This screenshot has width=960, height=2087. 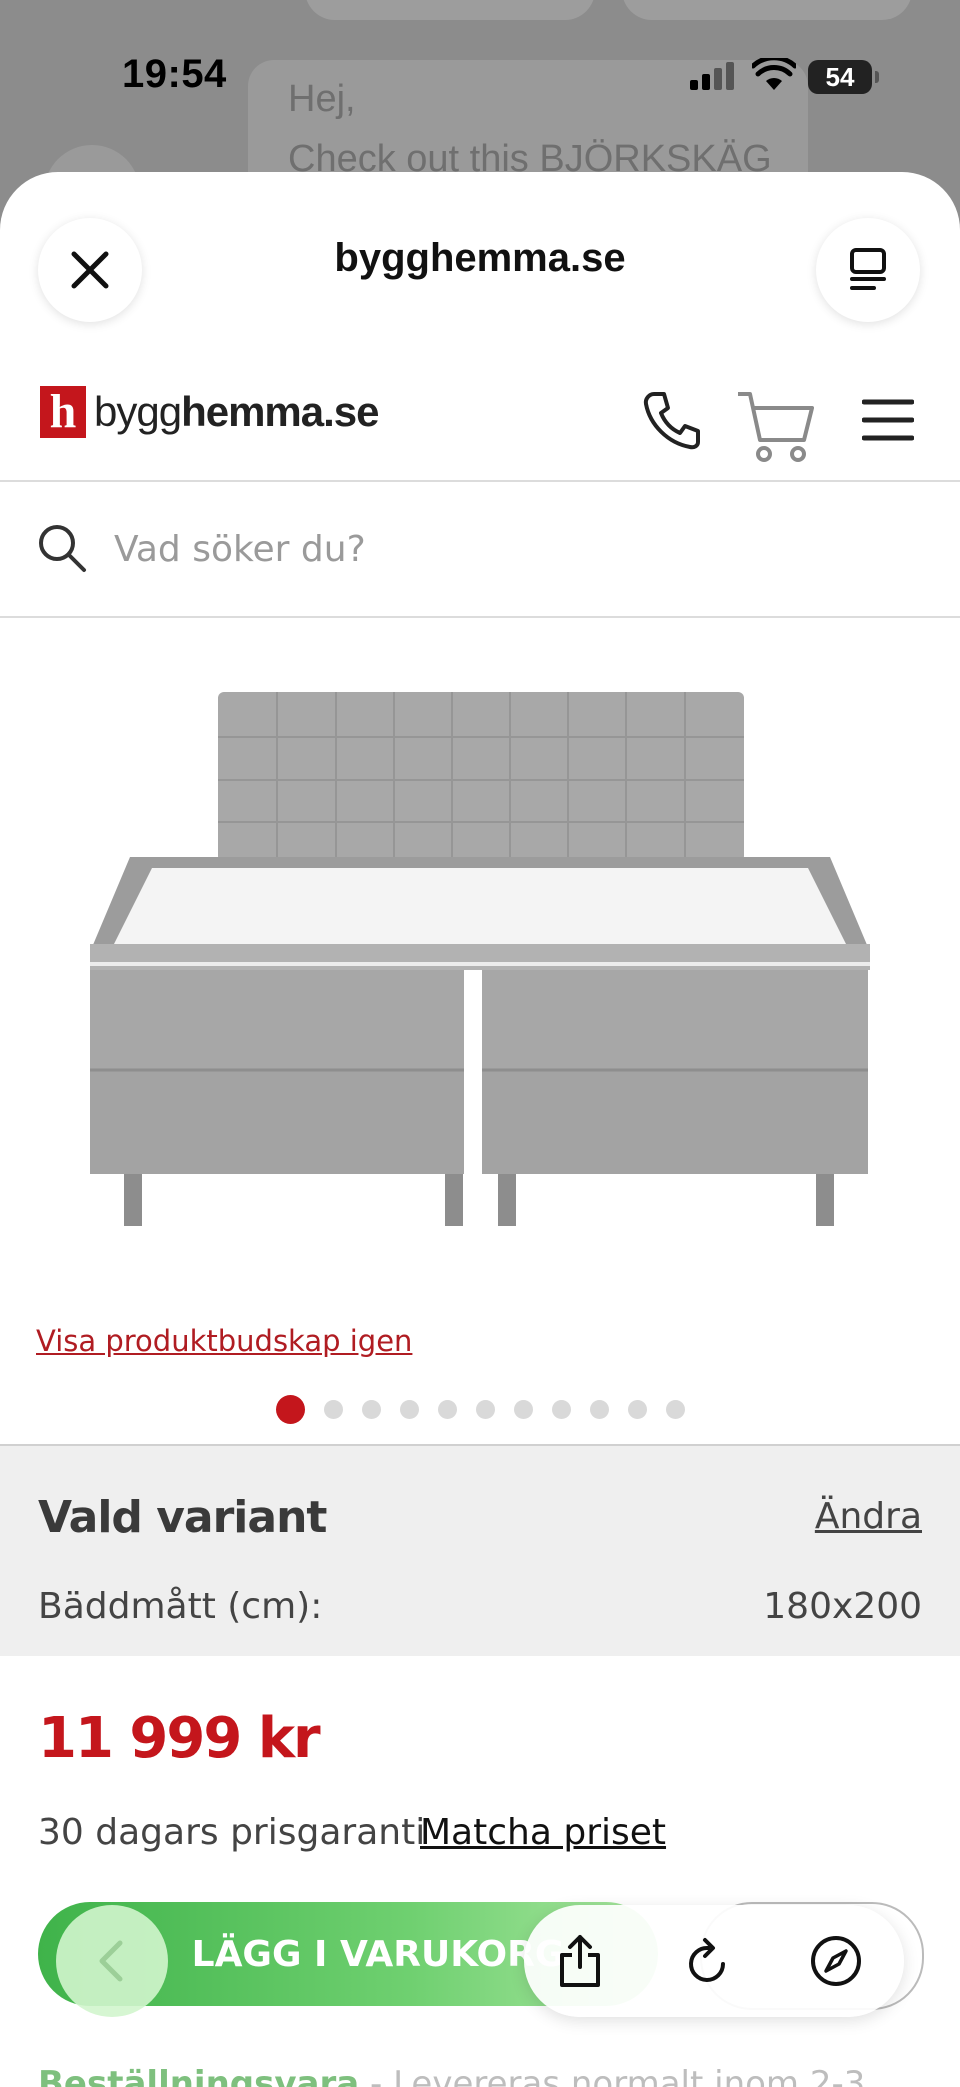 What do you see at coordinates (888, 420) in the screenshot?
I see `menu-icon` at bounding box center [888, 420].